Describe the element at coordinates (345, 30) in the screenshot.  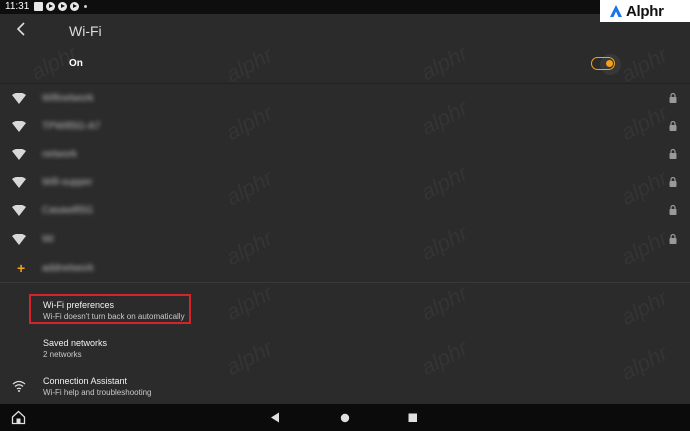
I see `app-bar: Wi-Fi` at that location.